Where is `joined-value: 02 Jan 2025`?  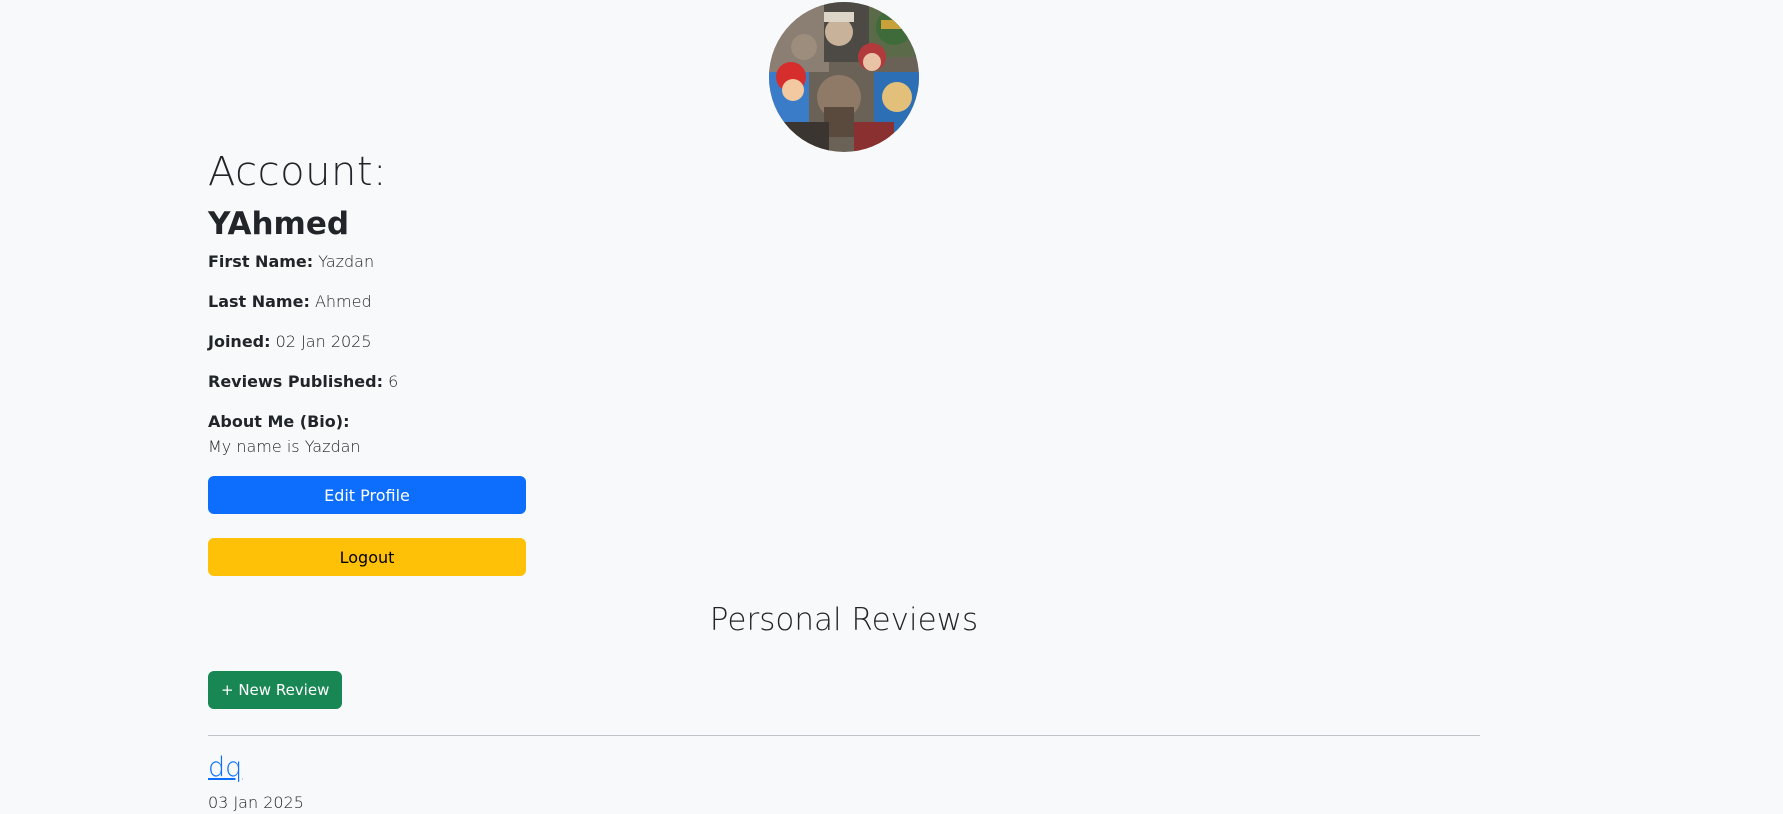
joined-value: 02 Jan 2025 is located at coordinates (323, 341).